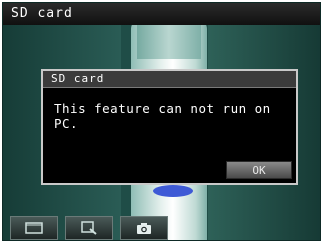  I want to click on ok-button: OK, so click(259, 170).